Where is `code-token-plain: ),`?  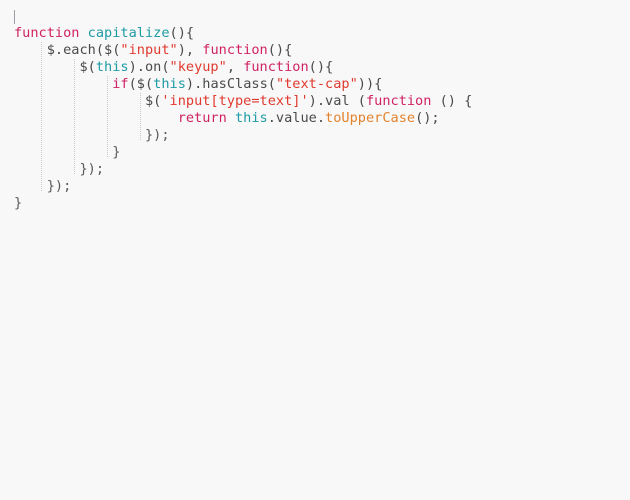
code-token-plain: ), is located at coordinates (190, 50).